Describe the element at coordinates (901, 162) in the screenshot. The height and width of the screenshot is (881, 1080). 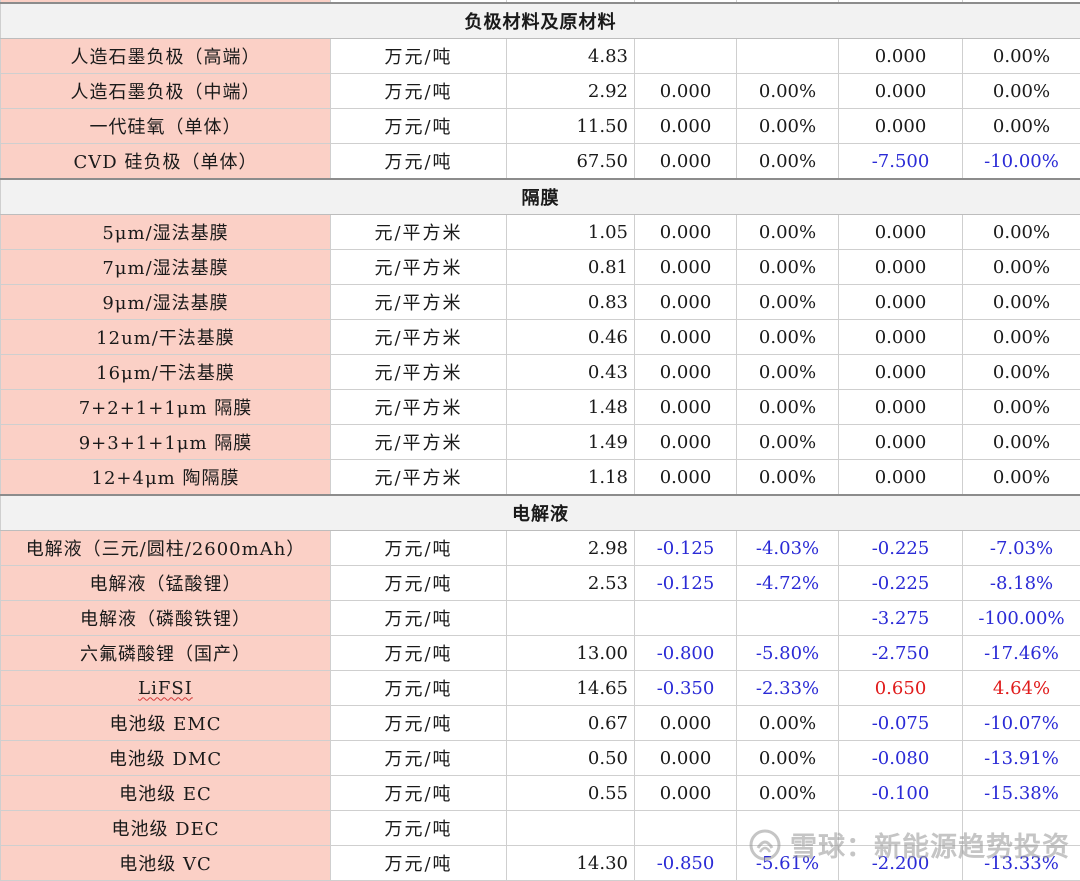
I see `change-2: -7.500` at that location.